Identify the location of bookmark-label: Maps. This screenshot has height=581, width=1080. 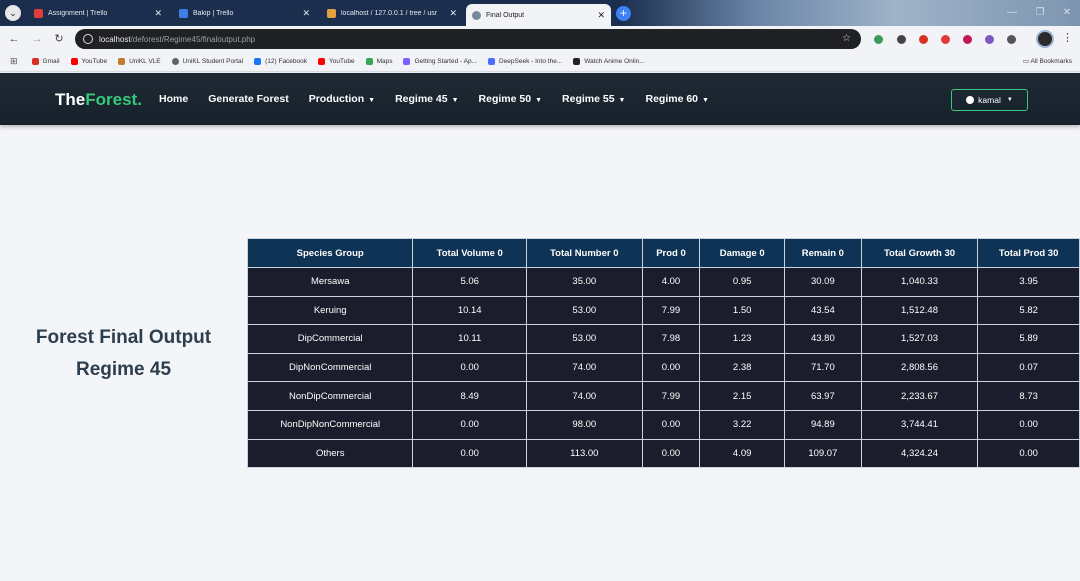
(384, 61).